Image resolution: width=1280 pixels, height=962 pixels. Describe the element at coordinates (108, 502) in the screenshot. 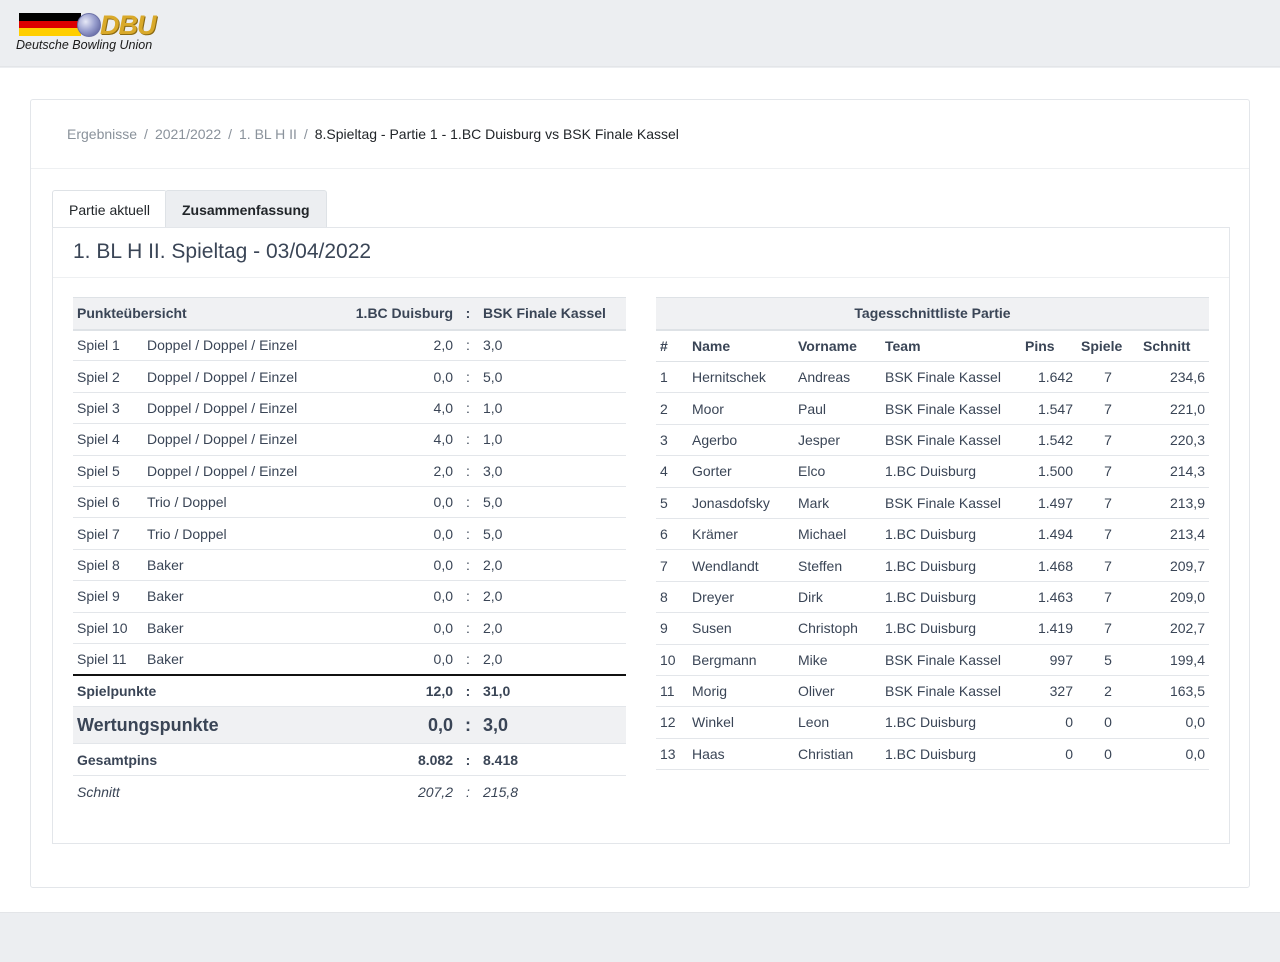

I see `points-game-label: Spiel 6` at that location.